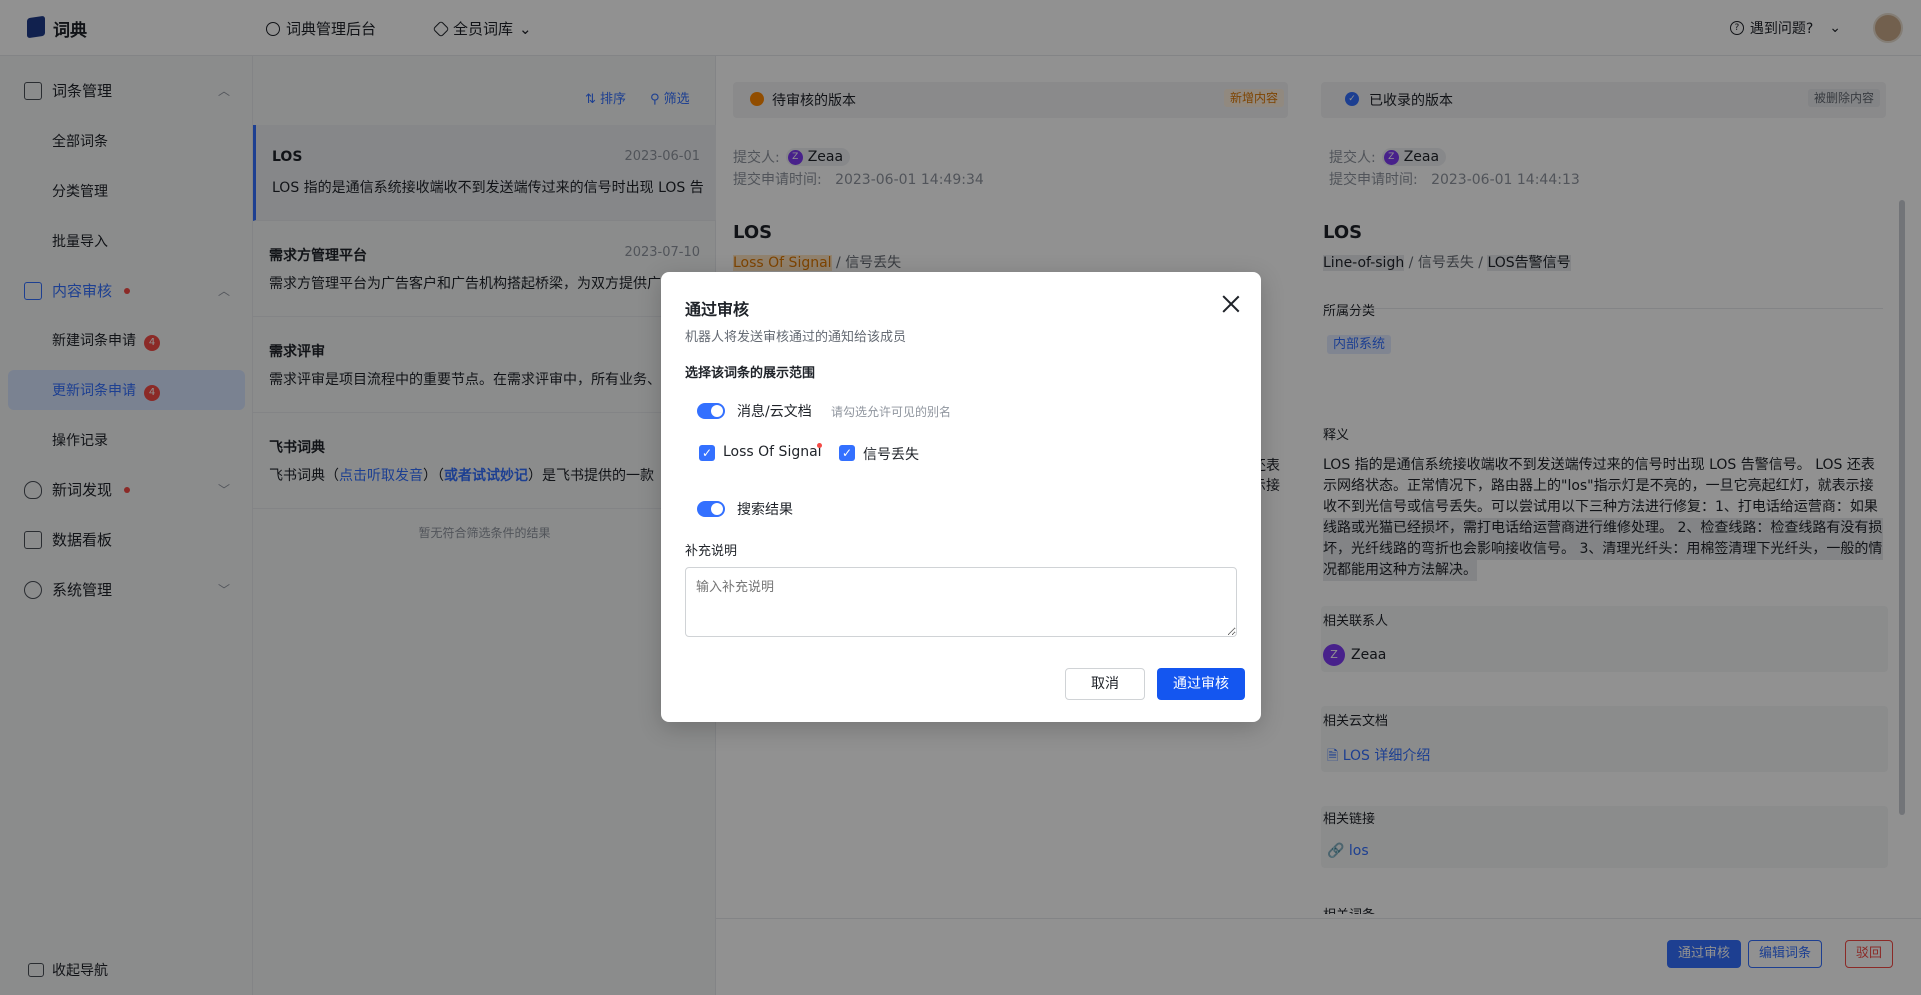 This screenshot has height=995, width=1921. I want to click on required-dot, so click(819, 445).